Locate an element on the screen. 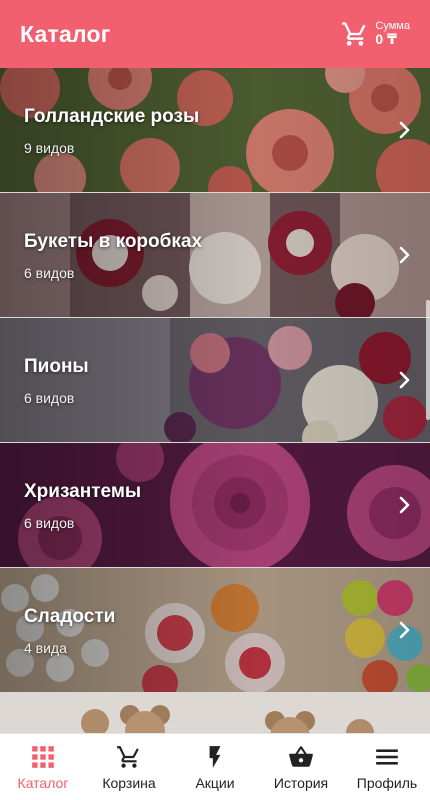 This screenshot has width=430, height=800. category-count: 4 вида is located at coordinates (45, 648).